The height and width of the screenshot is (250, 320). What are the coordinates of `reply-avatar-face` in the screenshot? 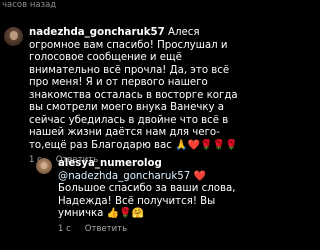 It's located at (44, 165).